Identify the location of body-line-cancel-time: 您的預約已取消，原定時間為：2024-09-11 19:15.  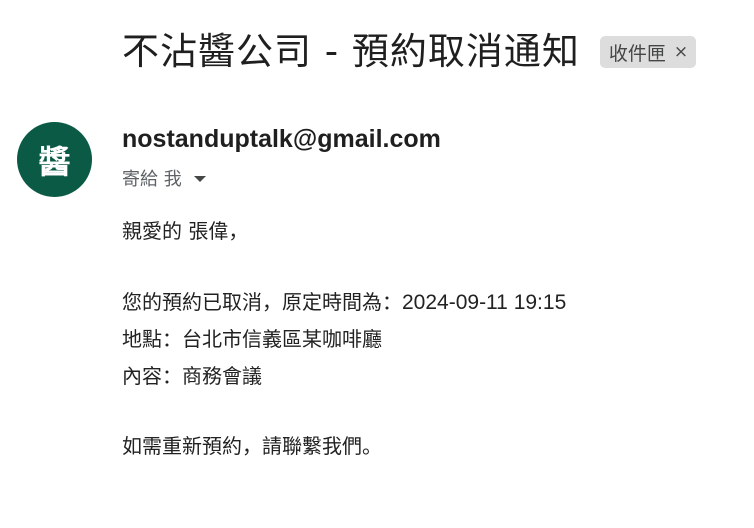
(344, 302).